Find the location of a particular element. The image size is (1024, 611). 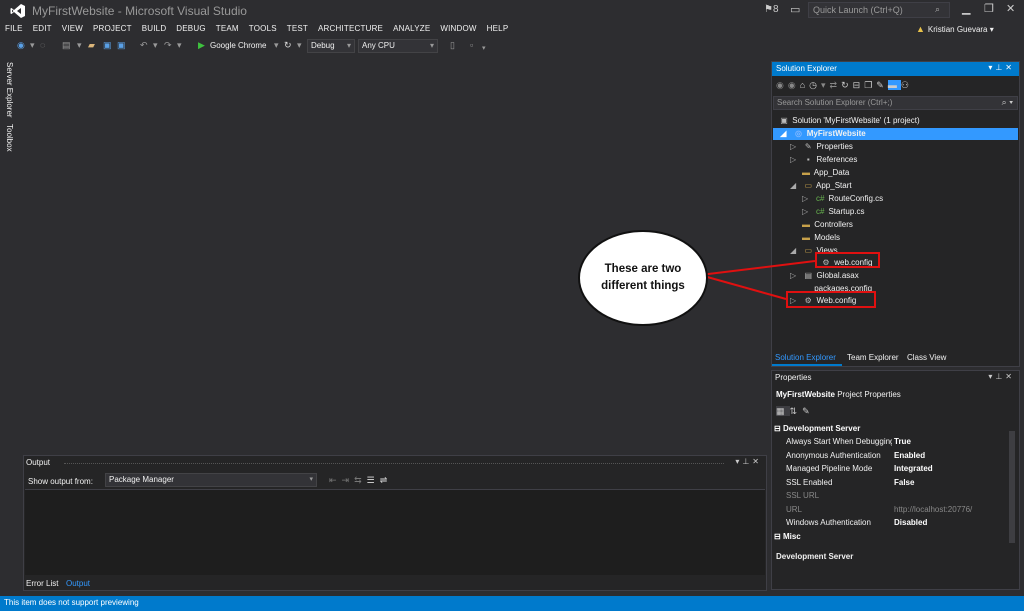

annotation-callout: These are two different things is located at coordinates (643, 278).